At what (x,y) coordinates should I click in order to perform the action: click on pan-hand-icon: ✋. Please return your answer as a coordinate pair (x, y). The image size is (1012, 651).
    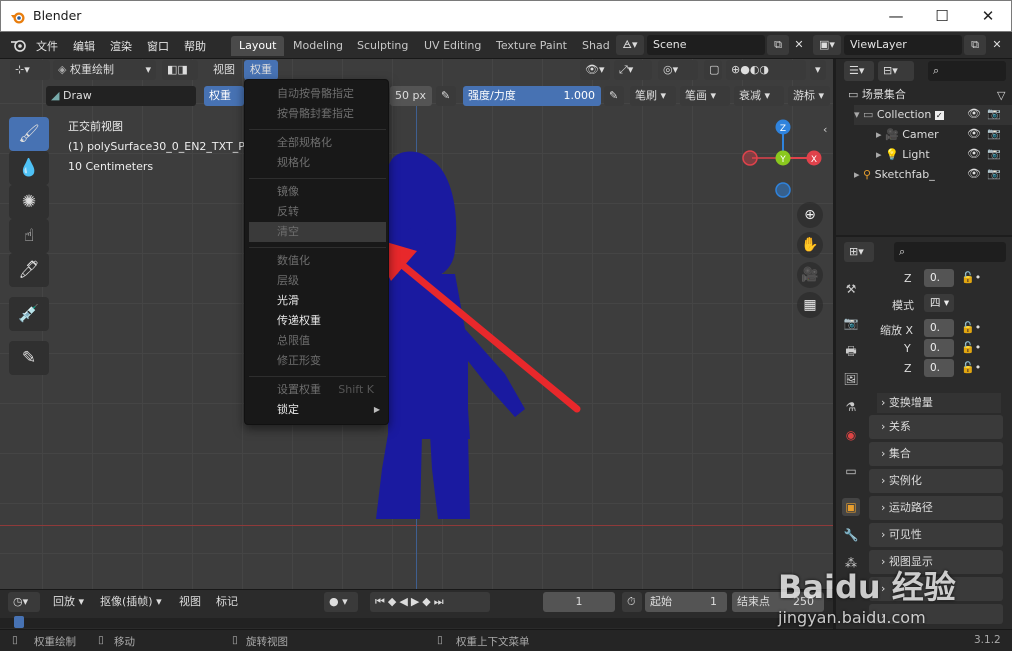
    Looking at the image, I should click on (810, 245).